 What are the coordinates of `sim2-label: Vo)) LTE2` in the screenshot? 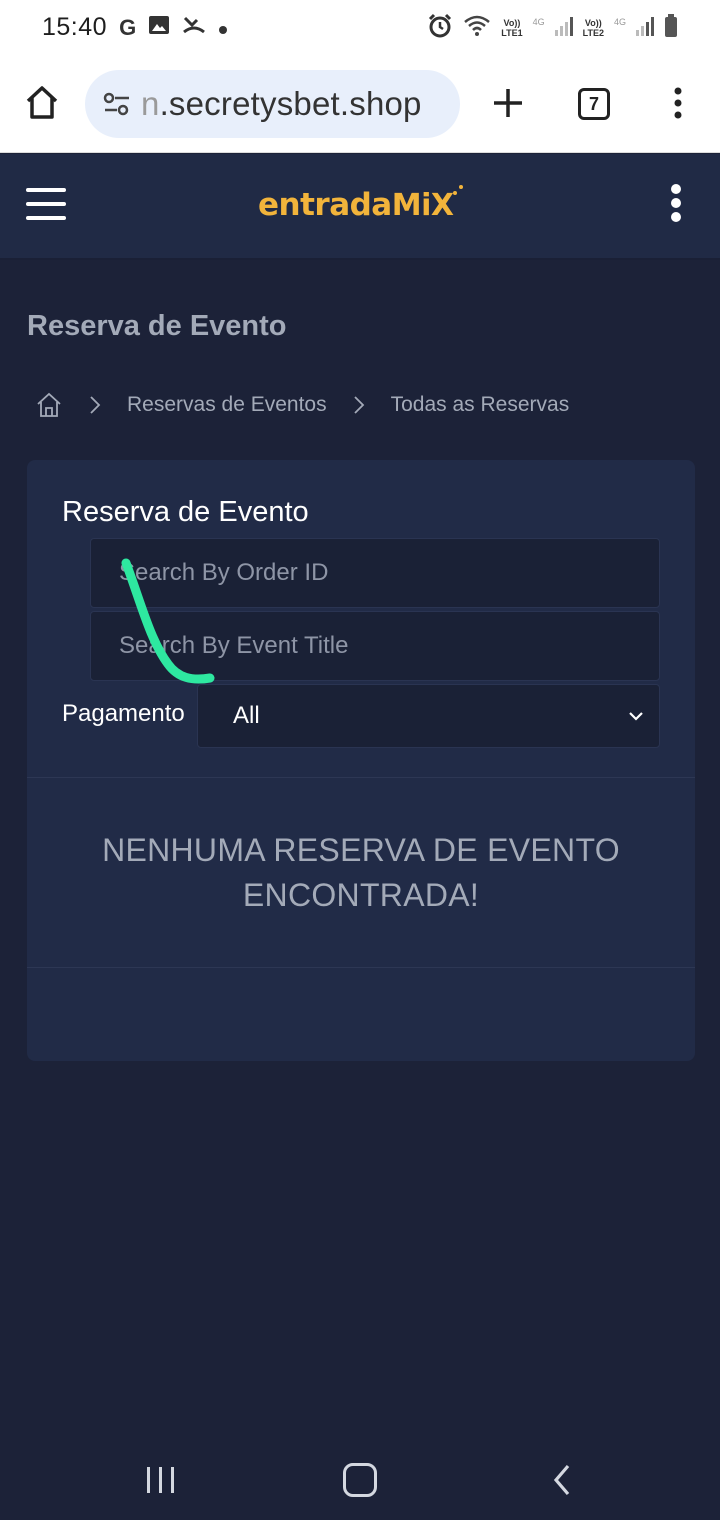 It's located at (593, 27).